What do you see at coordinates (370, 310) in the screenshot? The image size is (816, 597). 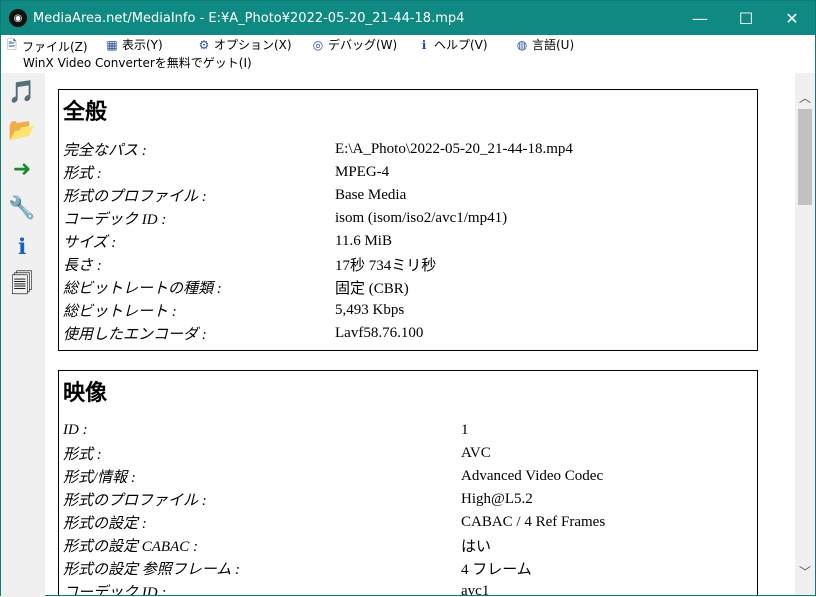 I see `info-value: 5,493 Kbps` at bounding box center [370, 310].